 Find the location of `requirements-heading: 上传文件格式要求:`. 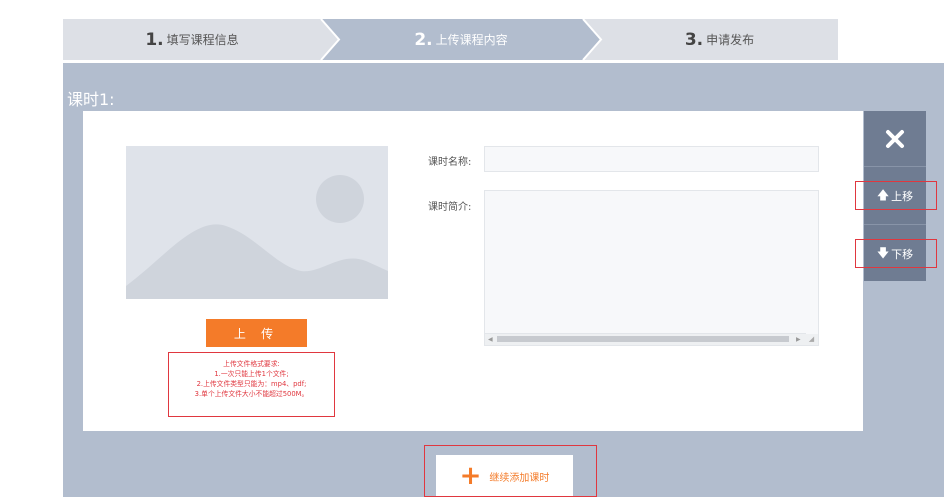

requirements-heading: 上传文件格式要求: is located at coordinates (251, 364).